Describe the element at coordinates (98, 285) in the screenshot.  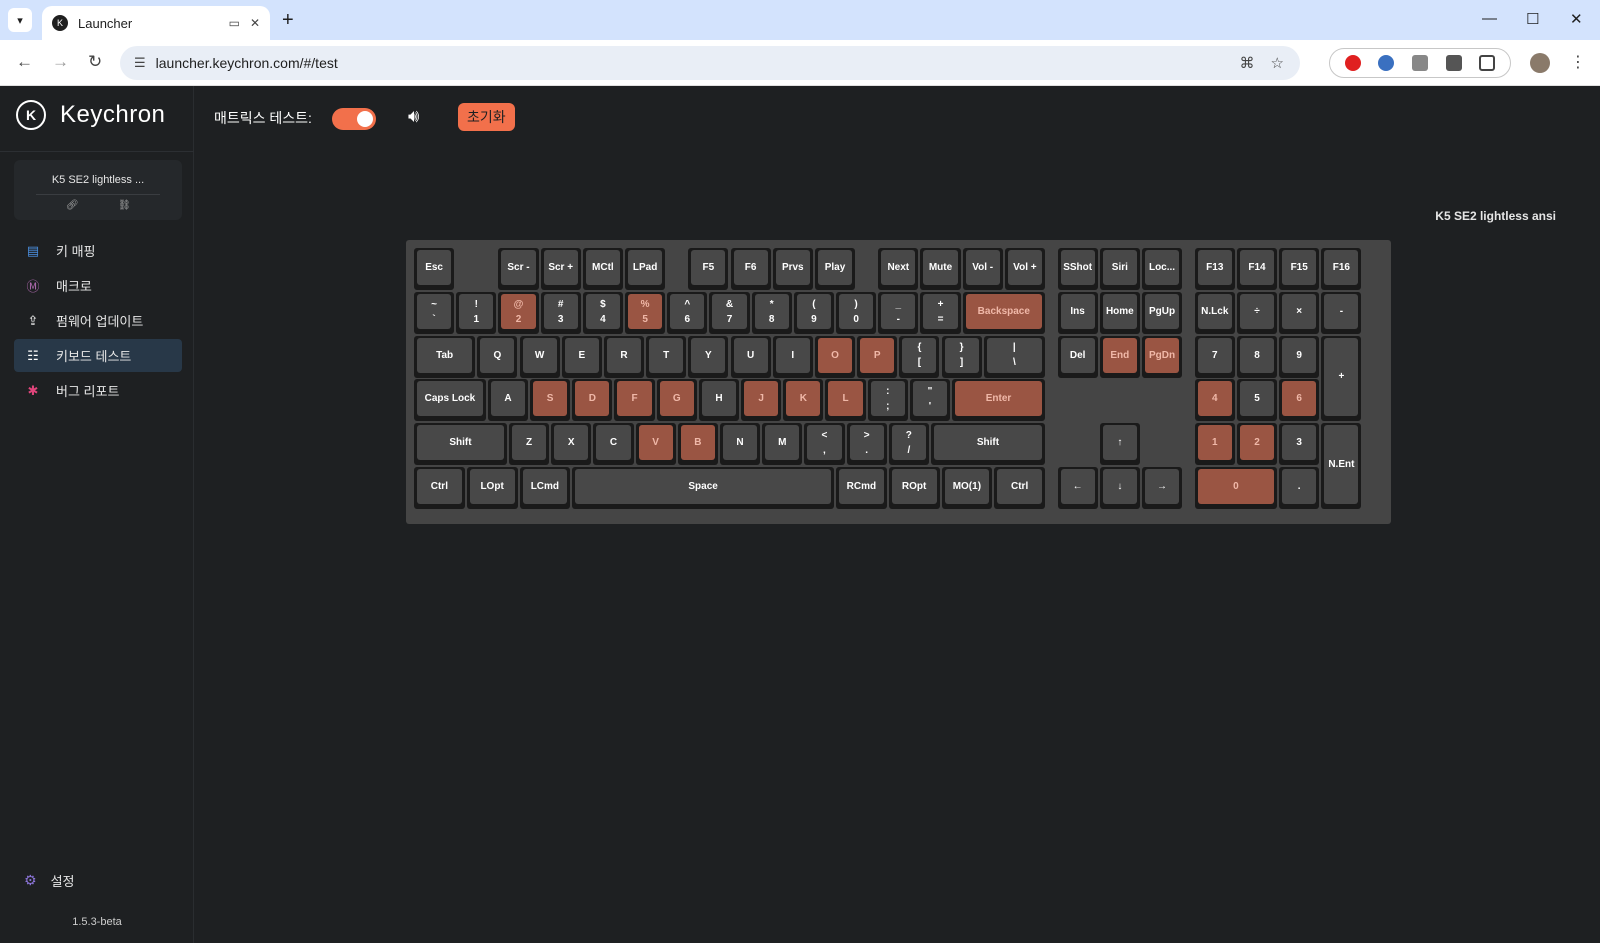
I see `sidebar-item-macro: Ⓜ 매크로` at that location.